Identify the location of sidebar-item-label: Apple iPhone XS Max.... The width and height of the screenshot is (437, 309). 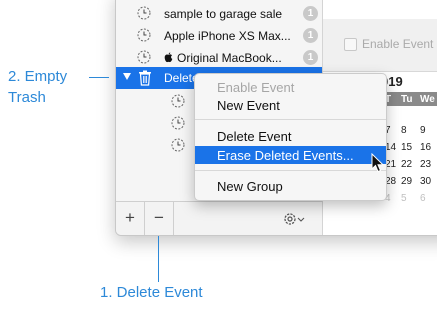
(227, 36).